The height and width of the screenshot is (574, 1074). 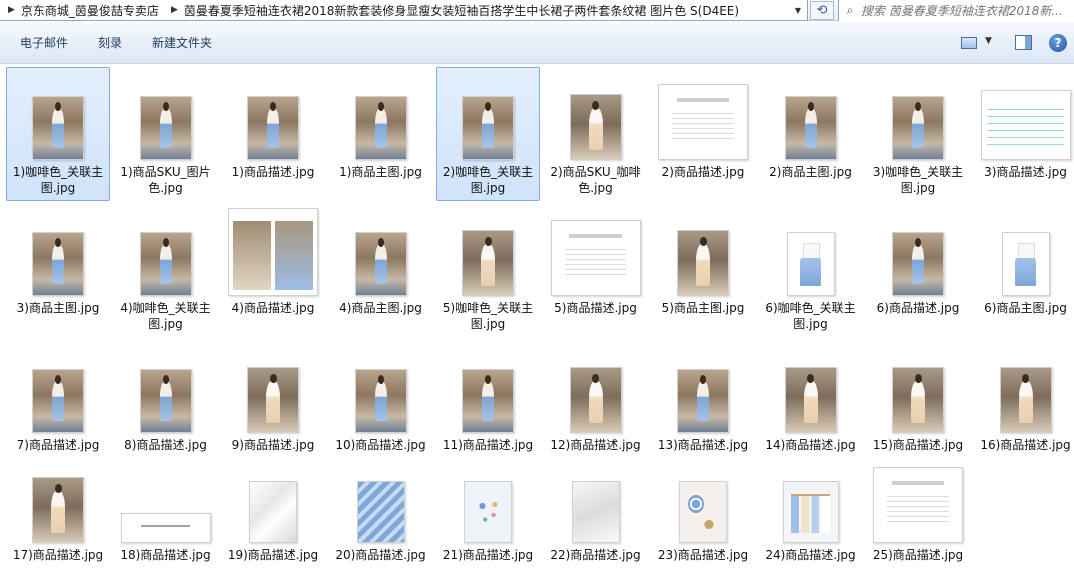 What do you see at coordinates (966, 10) in the screenshot?
I see `search-input` at bounding box center [966, 10].